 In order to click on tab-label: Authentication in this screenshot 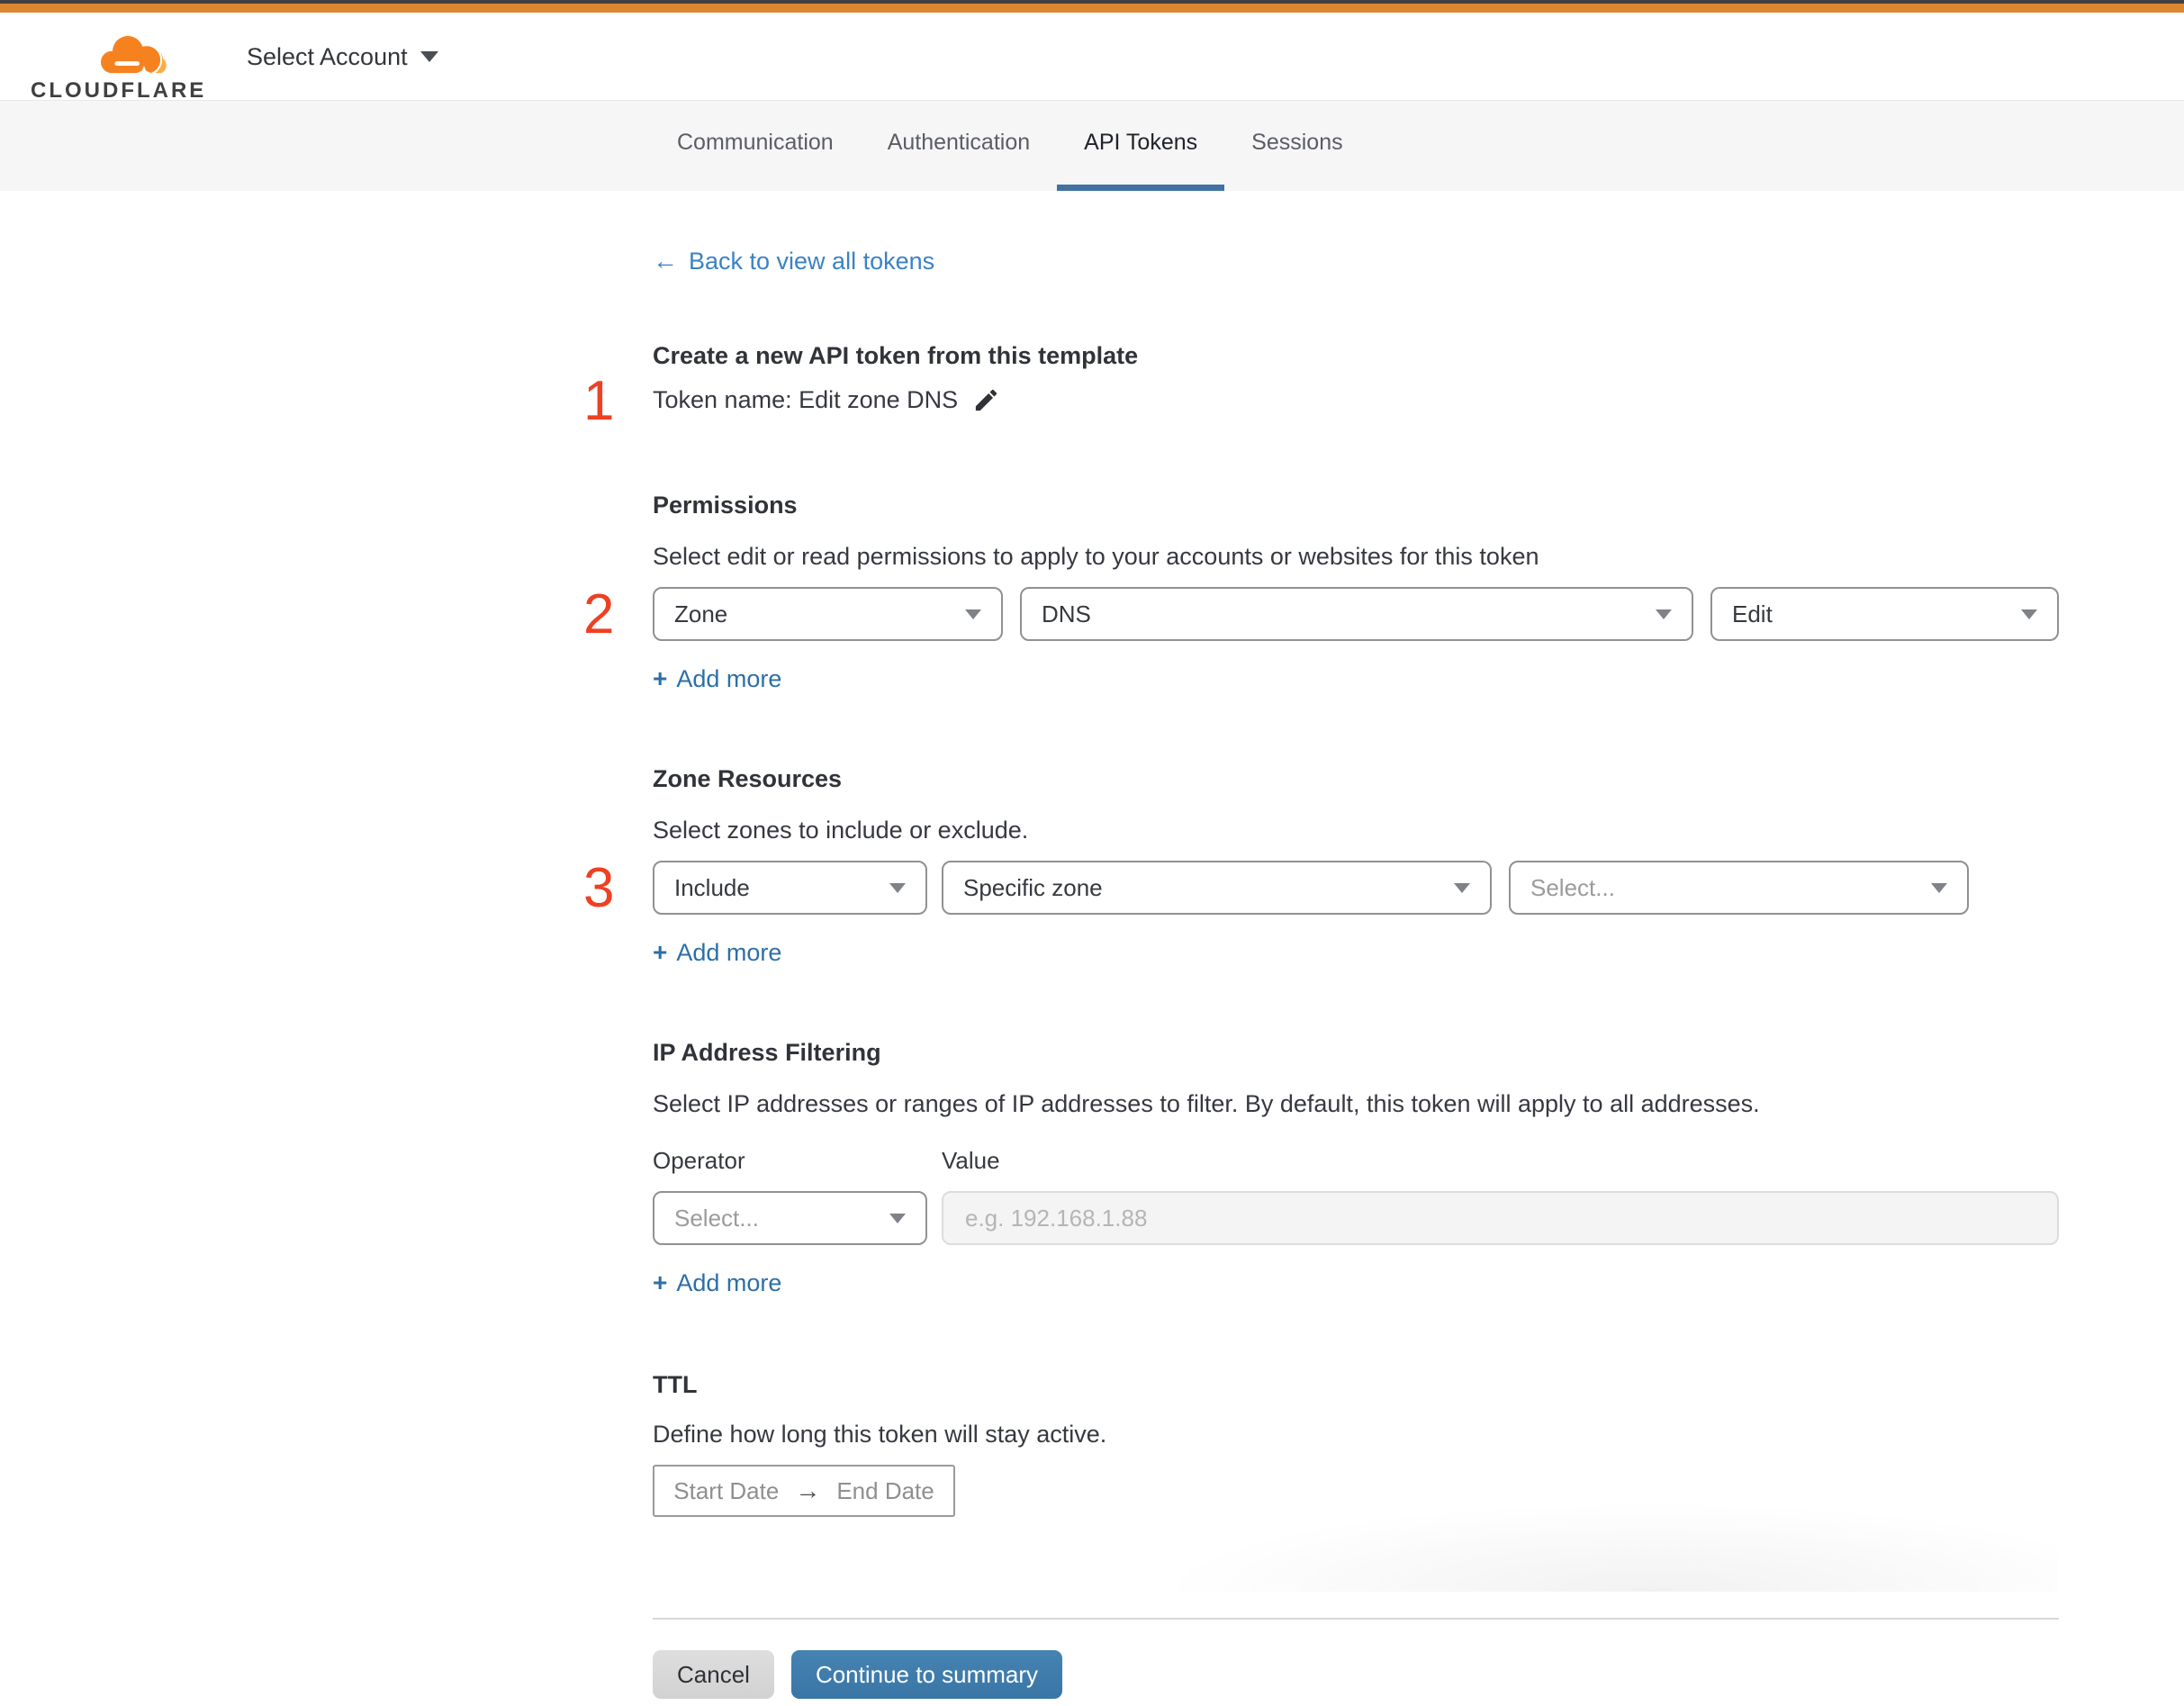, I will do `click(959, 142)`.